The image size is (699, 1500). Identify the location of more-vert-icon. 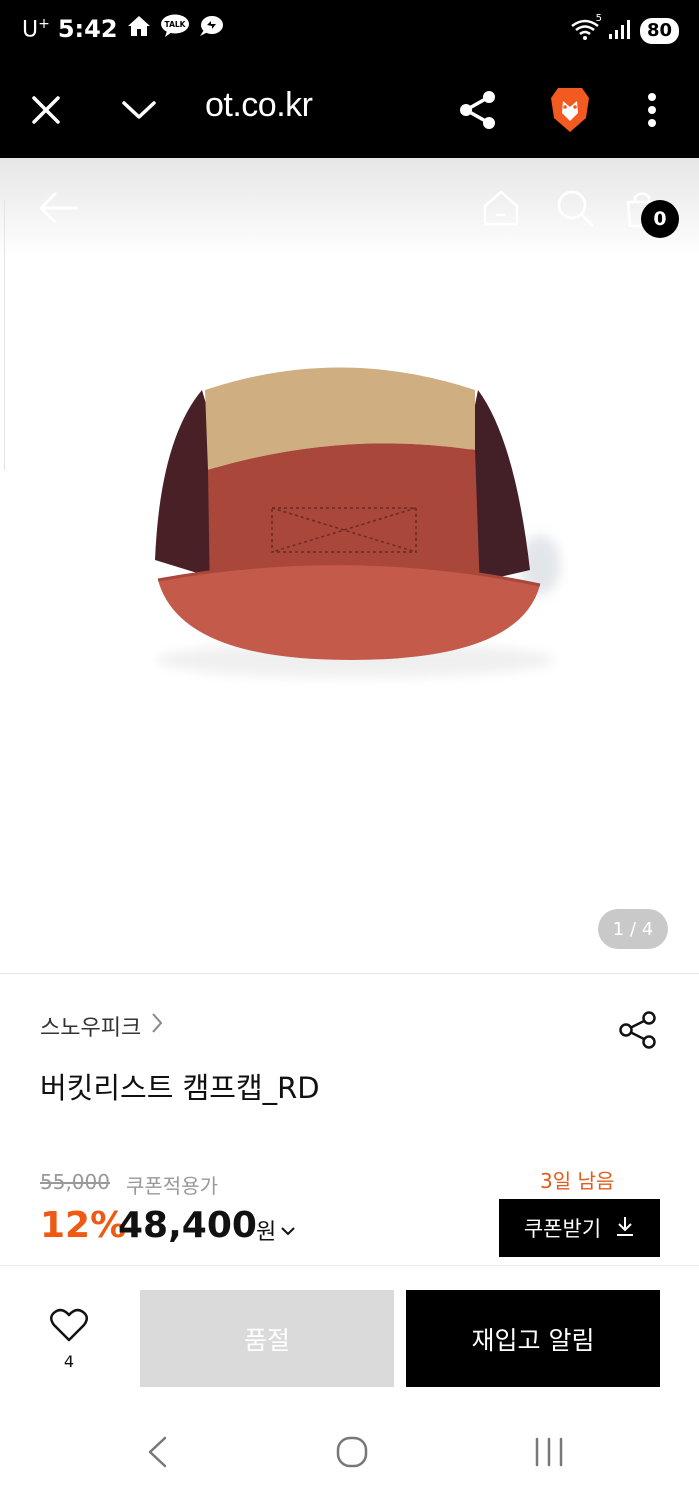
(652, 110).